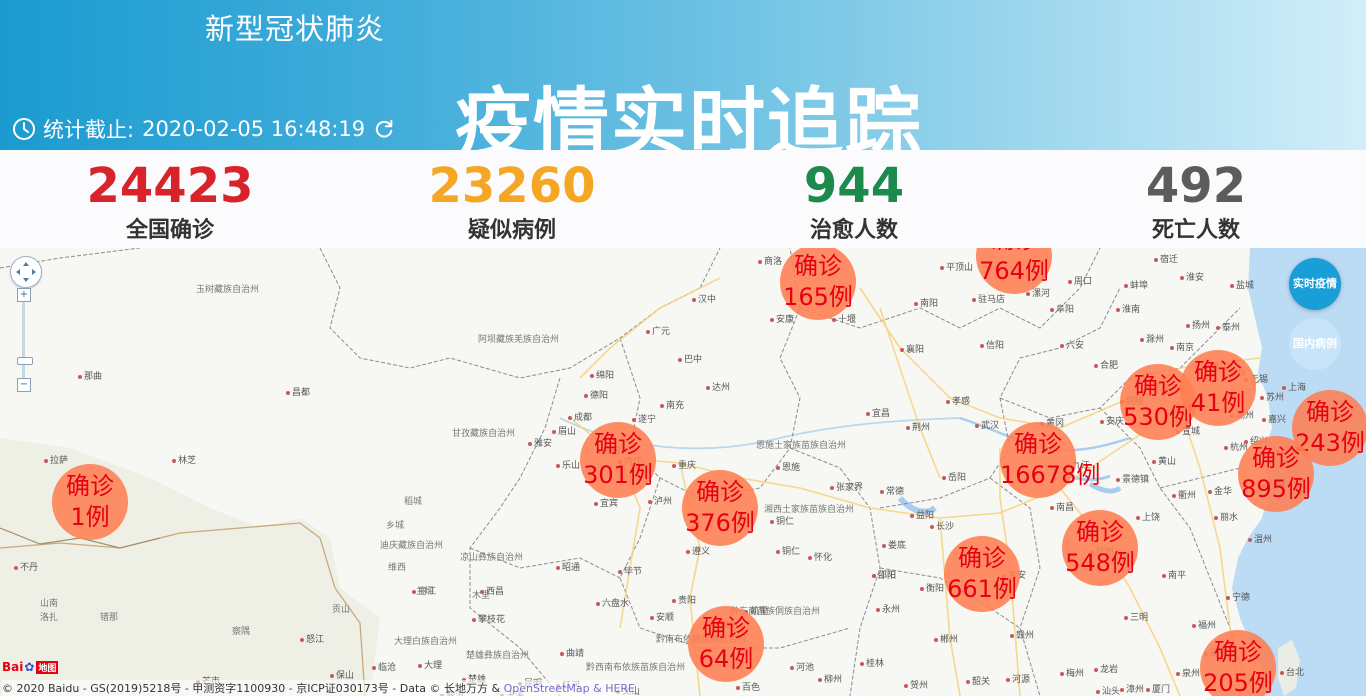  What do you see at coordinates (888, 608) in the screenshot?
I see `city-label: 永州` at bounding box center [888, 608].